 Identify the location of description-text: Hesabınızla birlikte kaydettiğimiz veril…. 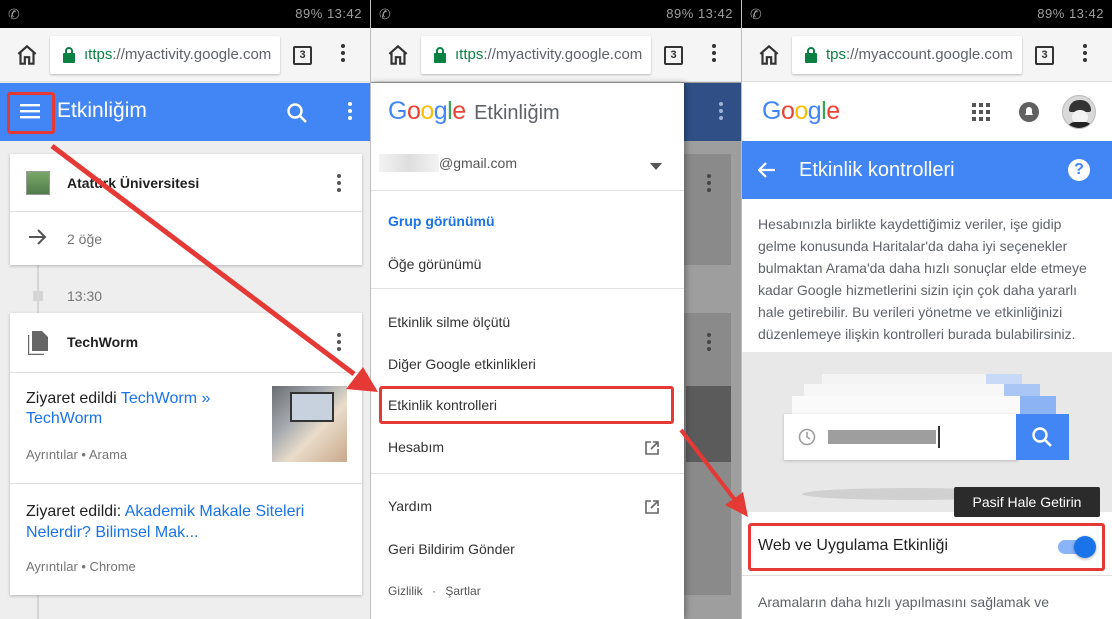
(922, 279).